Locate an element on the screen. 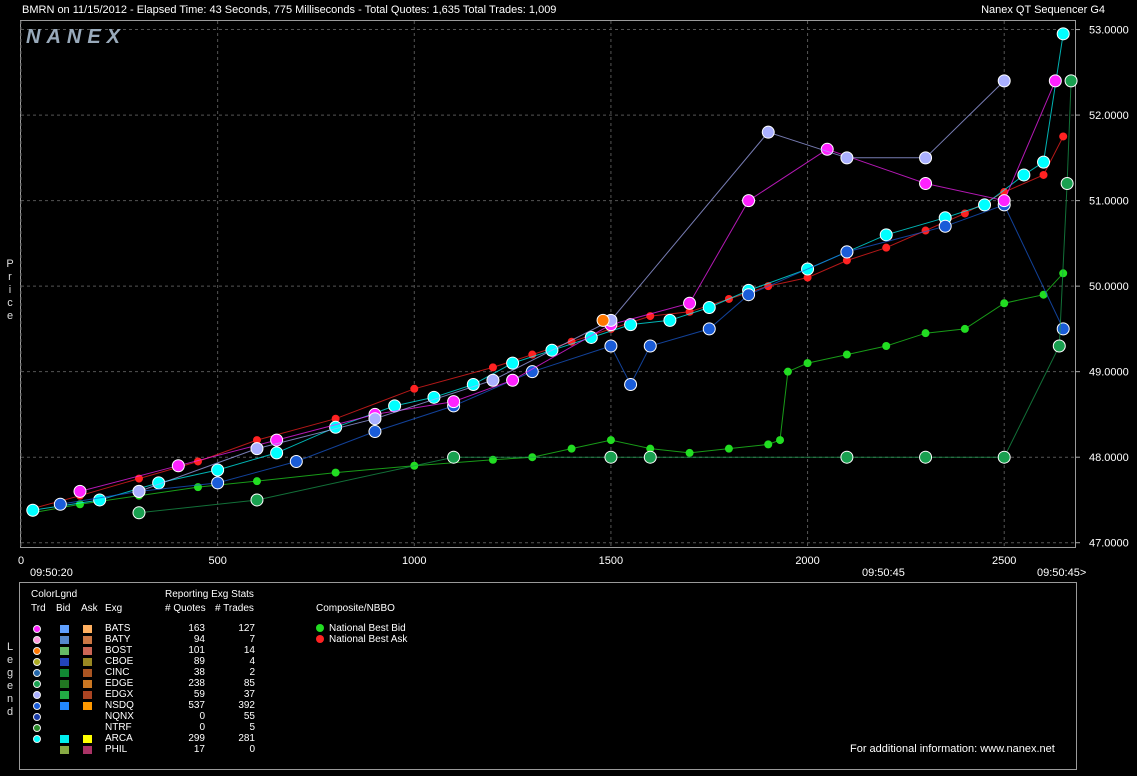 The width and height of the screenshot is (1137, 776). y-tick-label: 48.0000 is located at coordinates (1109, 458).